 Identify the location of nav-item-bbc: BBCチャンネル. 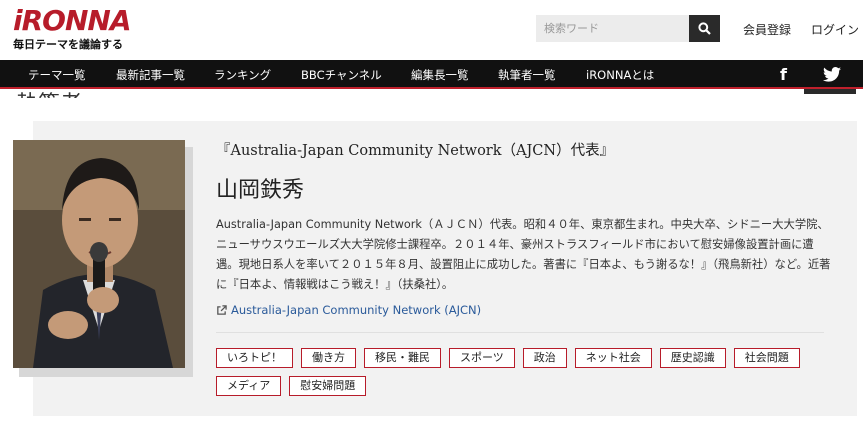
(341, 75).